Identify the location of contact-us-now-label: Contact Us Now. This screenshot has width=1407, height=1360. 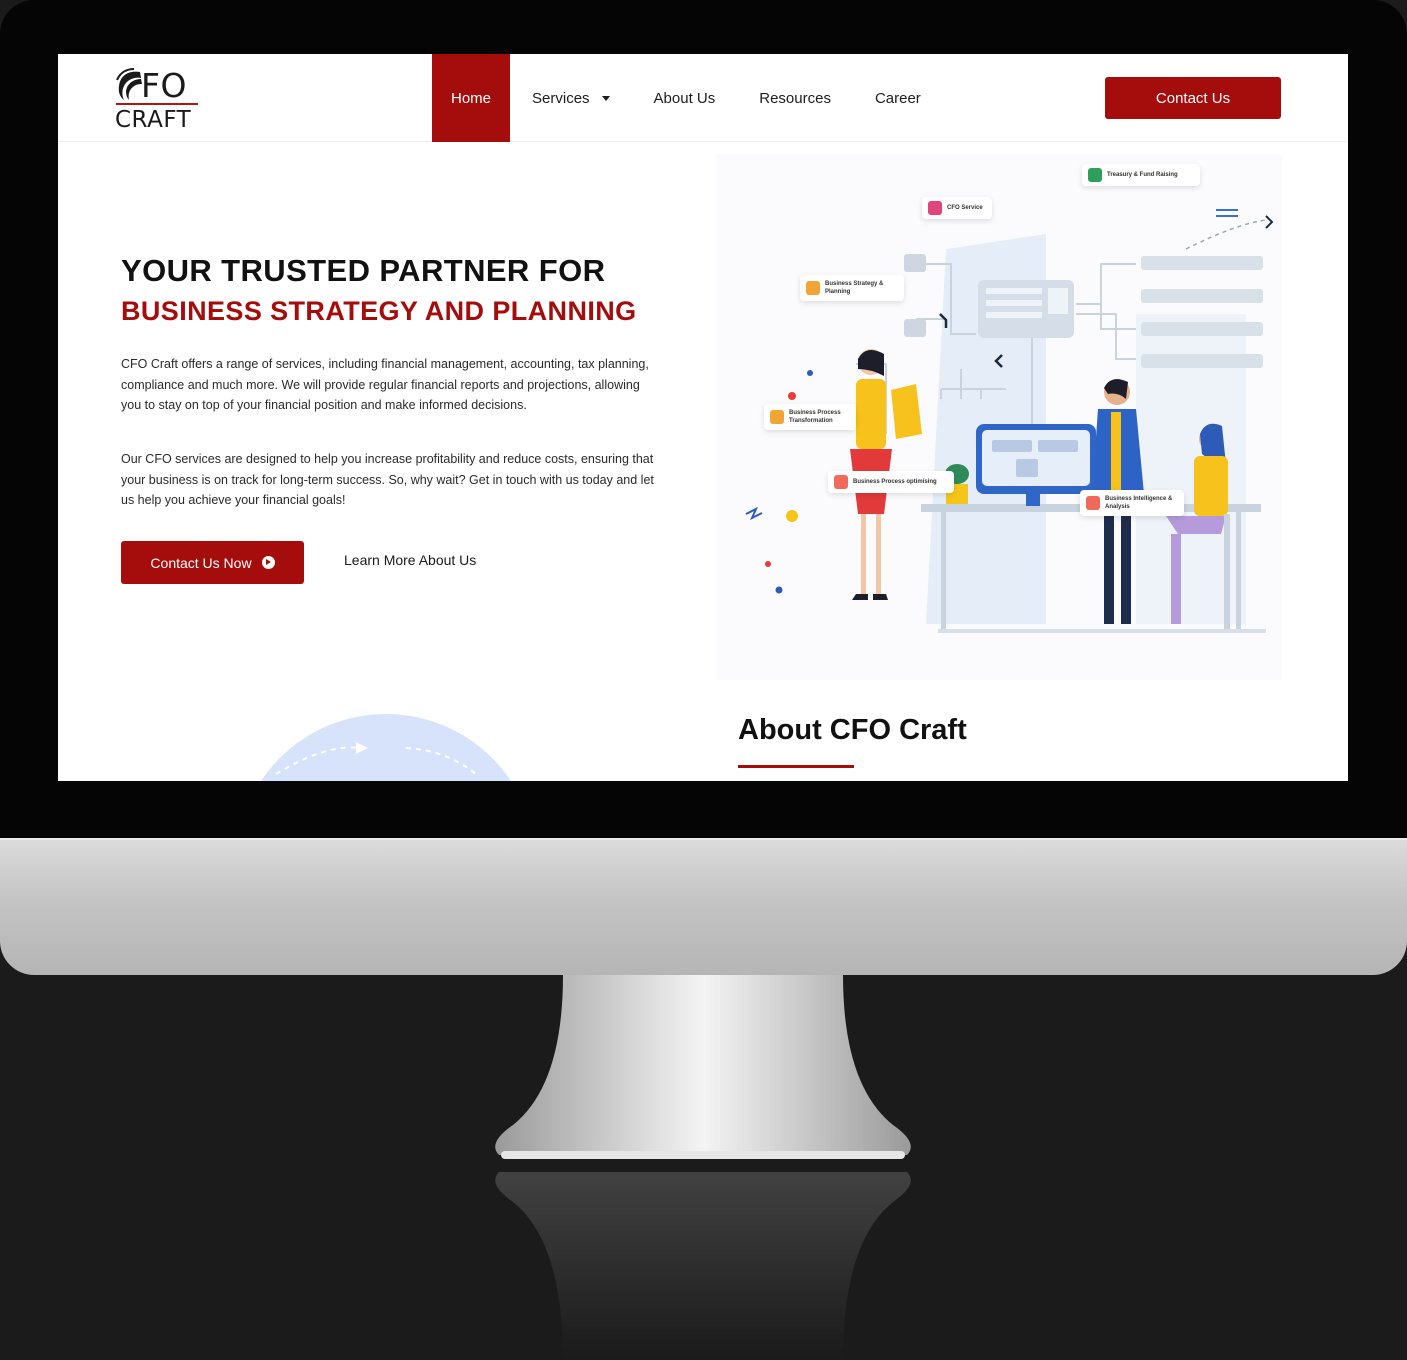
(201, 562).